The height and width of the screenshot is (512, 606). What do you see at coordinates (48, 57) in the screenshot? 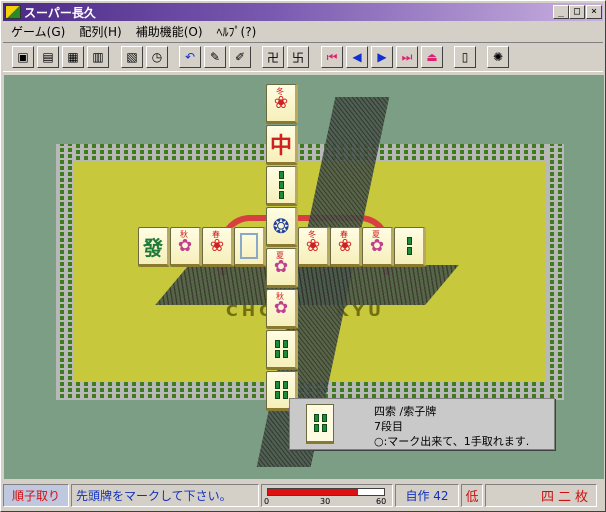
I see `list-icon: ▤` at bounding box center [48, 57].